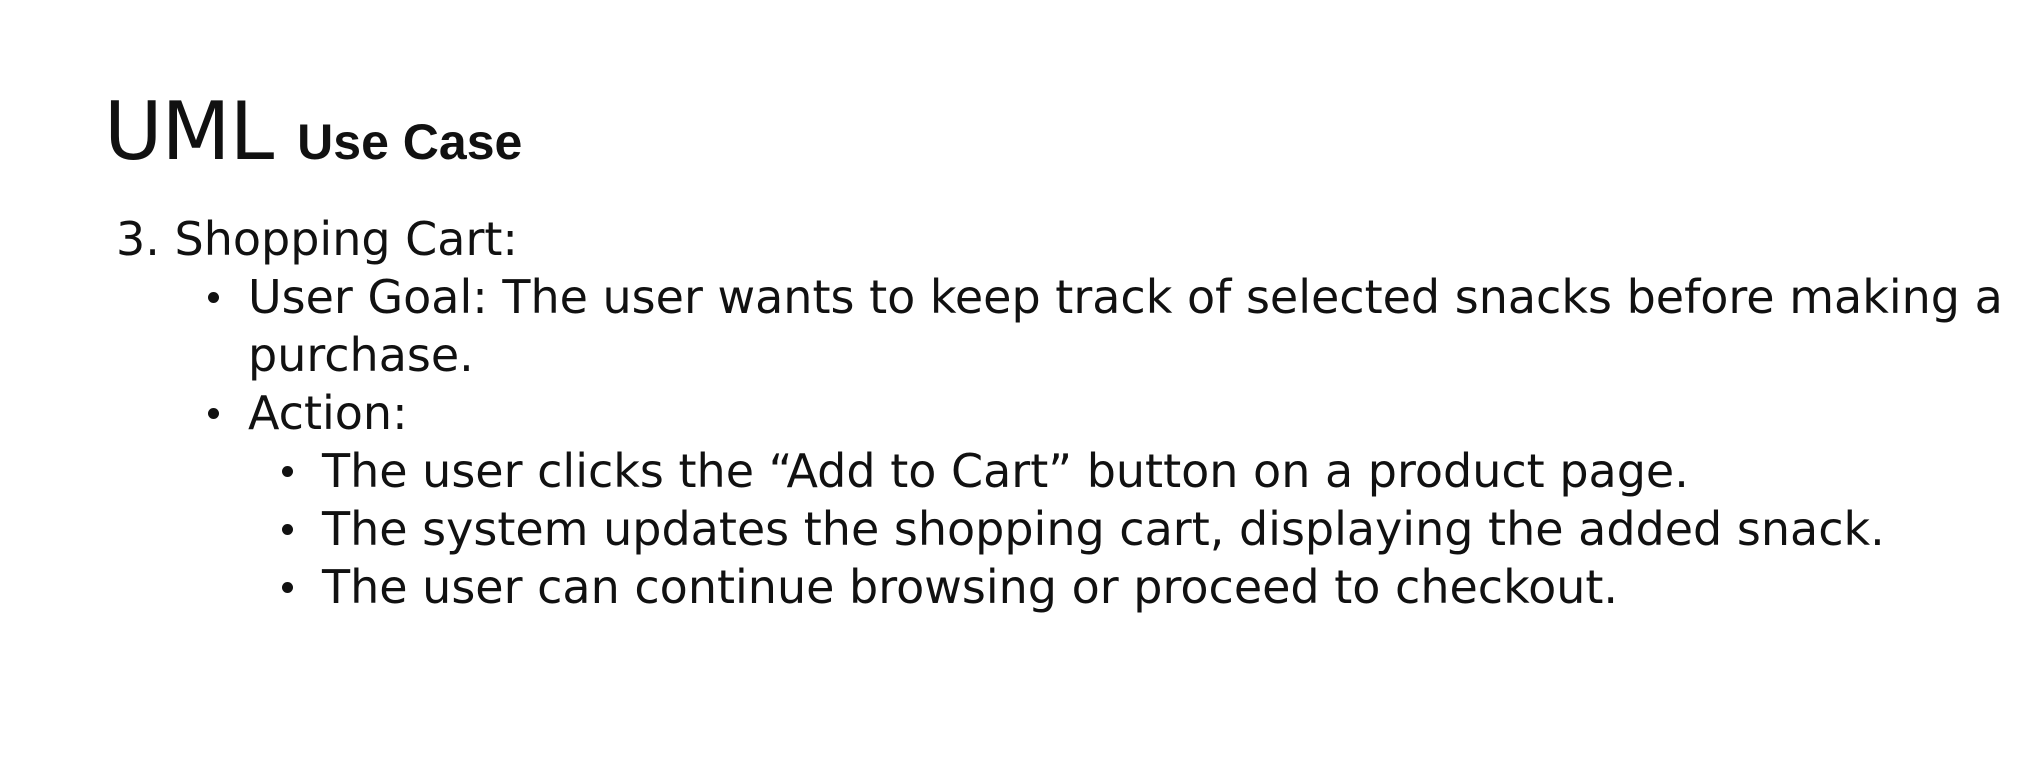  What do you see at coordinates (410, 142) in the screenshot?
I see `title-subtitle: Use Case` at bounding box center [410, 142].